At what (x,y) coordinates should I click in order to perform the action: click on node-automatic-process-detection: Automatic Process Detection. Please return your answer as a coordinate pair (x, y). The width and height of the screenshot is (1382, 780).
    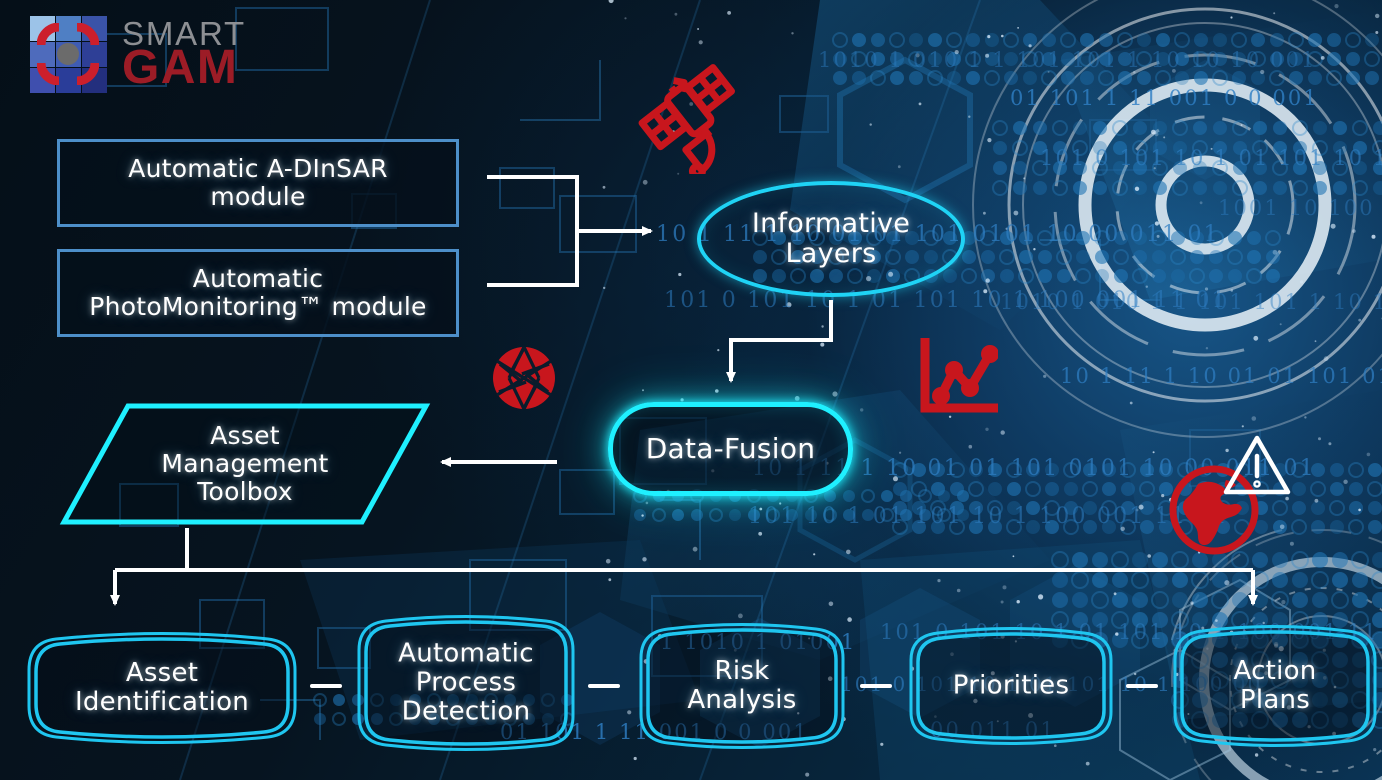
    Looking at the image, I should click on (466, 683).